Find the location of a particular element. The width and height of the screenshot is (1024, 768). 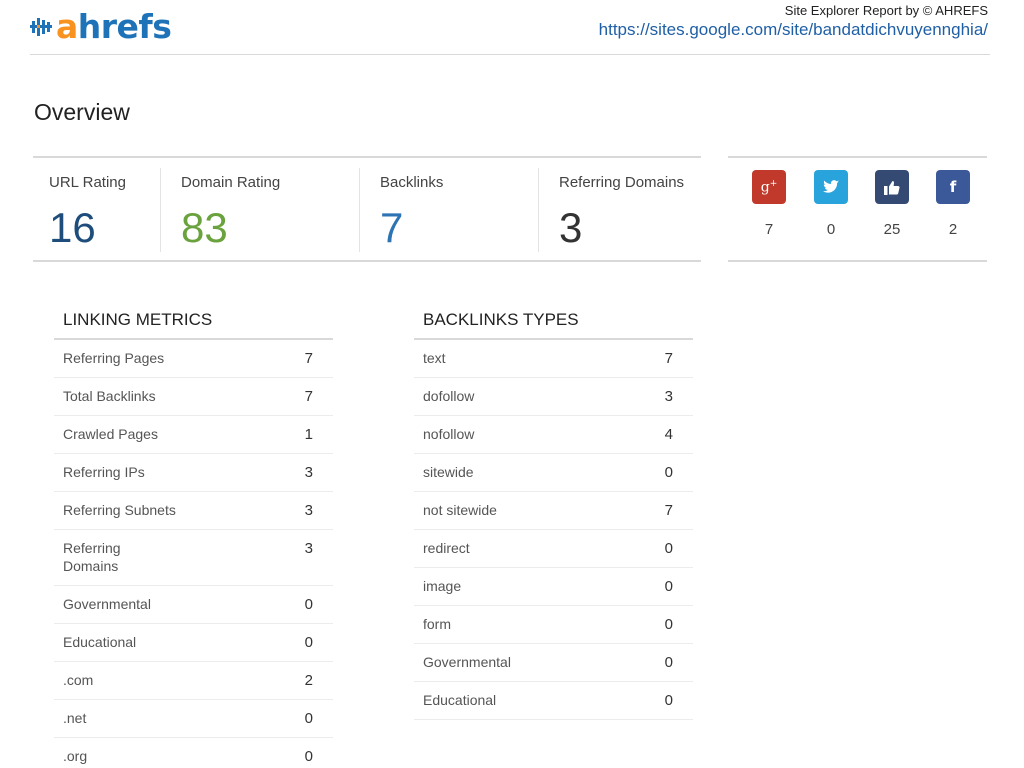

google-plus-icon: g+ is located at coordinates (769, 187).